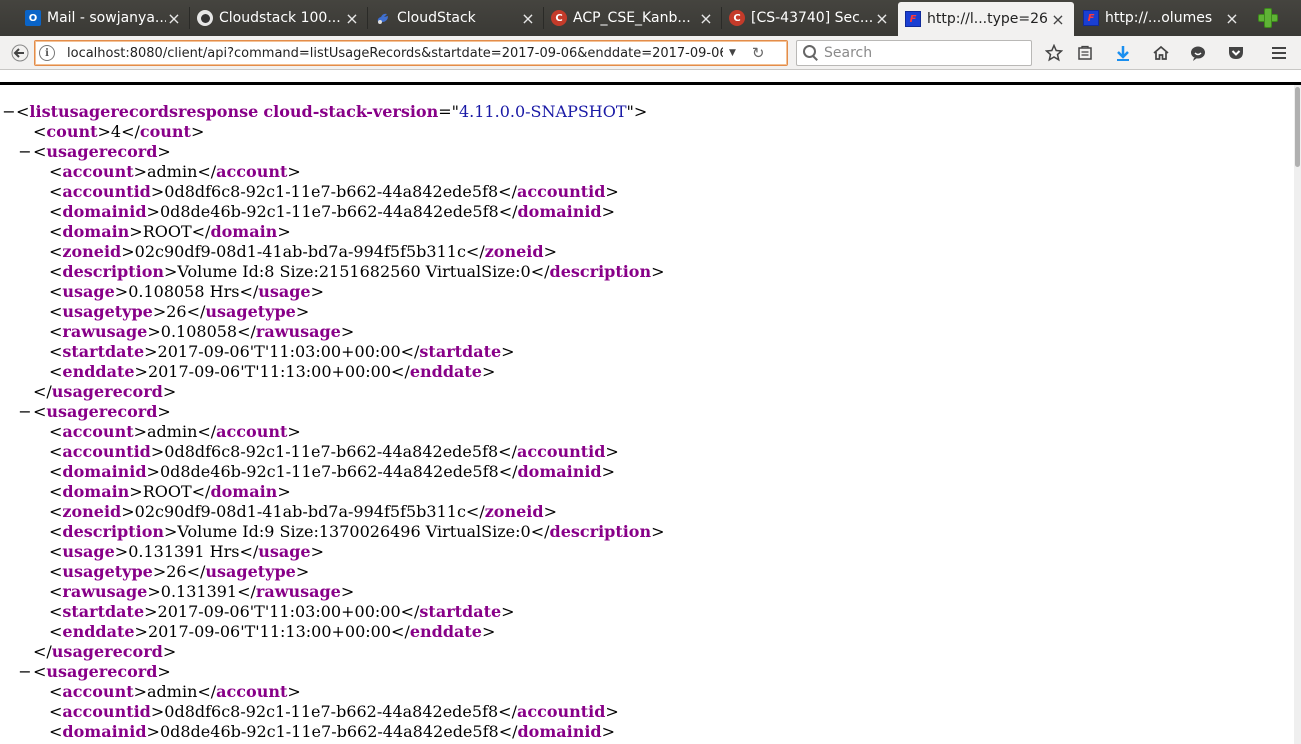 The image size is (1301, 744). What do you see at coordinates (96, 231) in the screenshot?
I see `xml-tag-name: domain` at bounding box center [96, 231].